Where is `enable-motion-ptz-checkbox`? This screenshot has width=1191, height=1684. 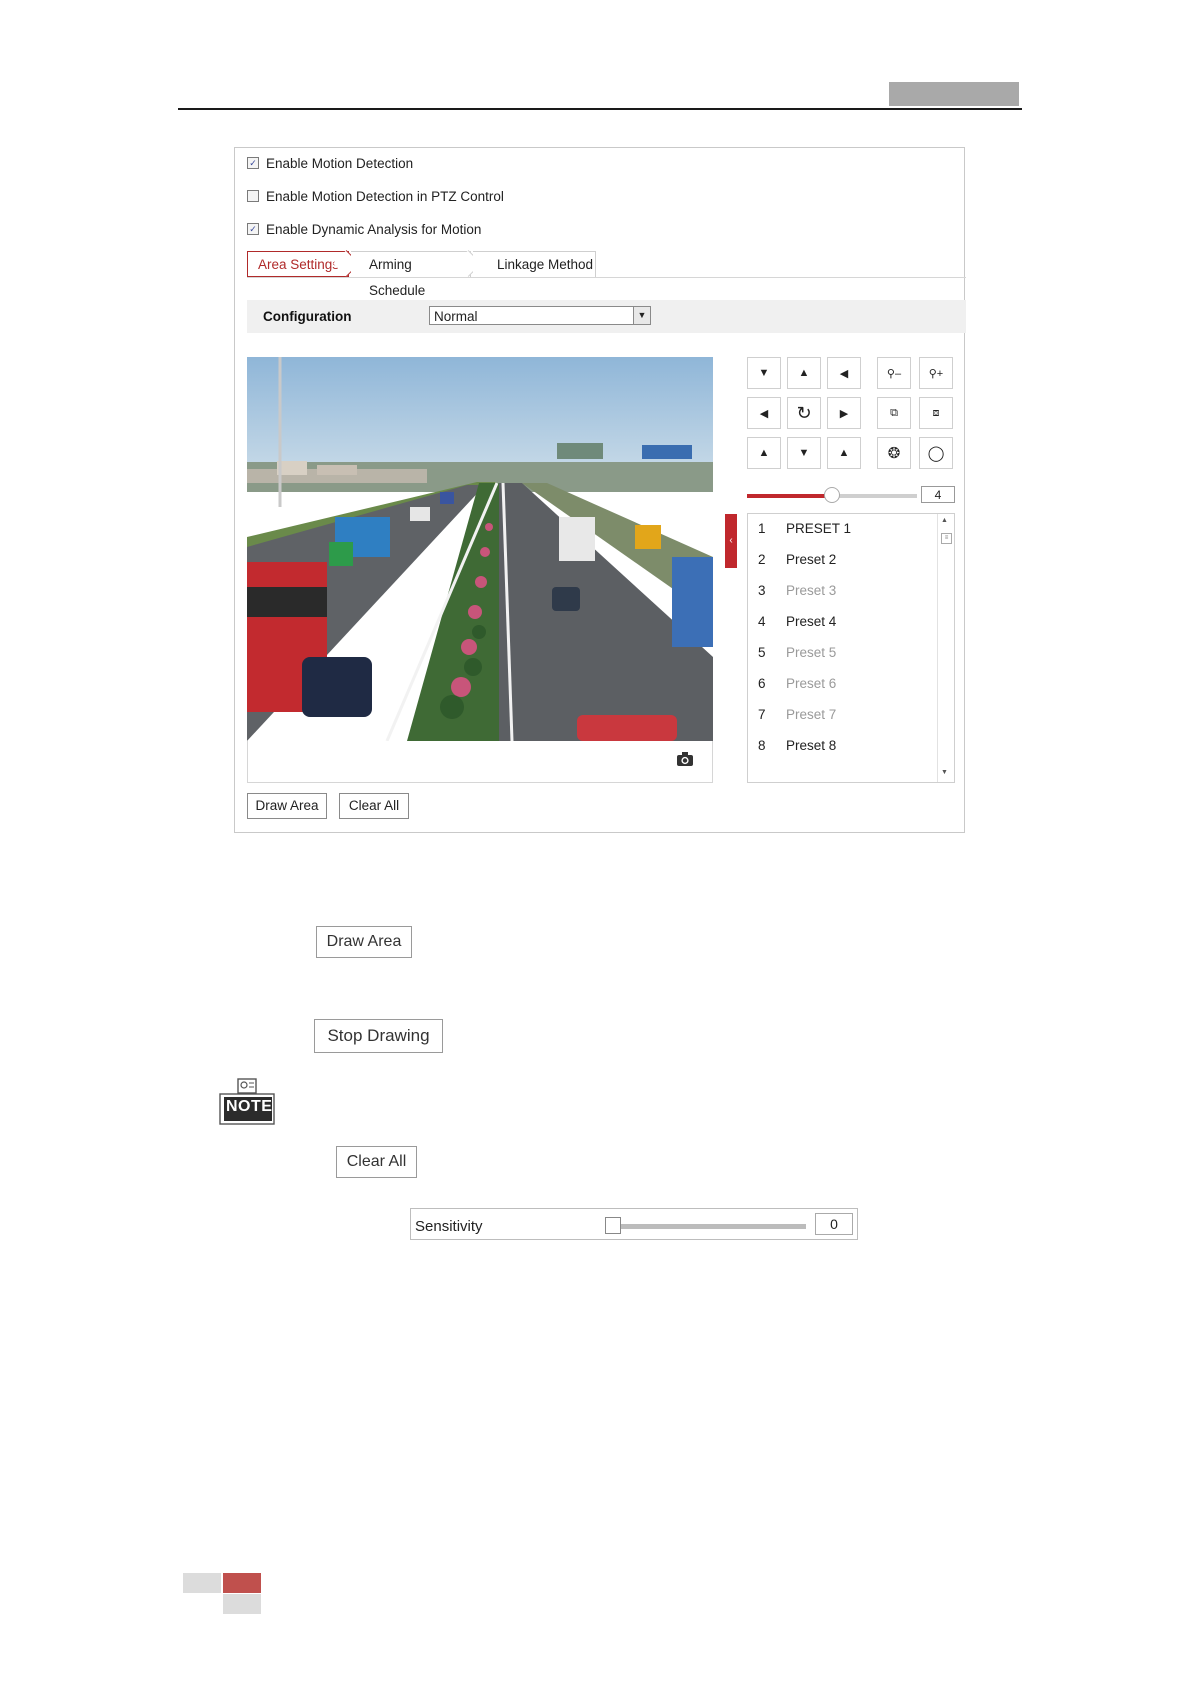 enable-motion-ptz-checkbox is located at coordinates (253, 196).